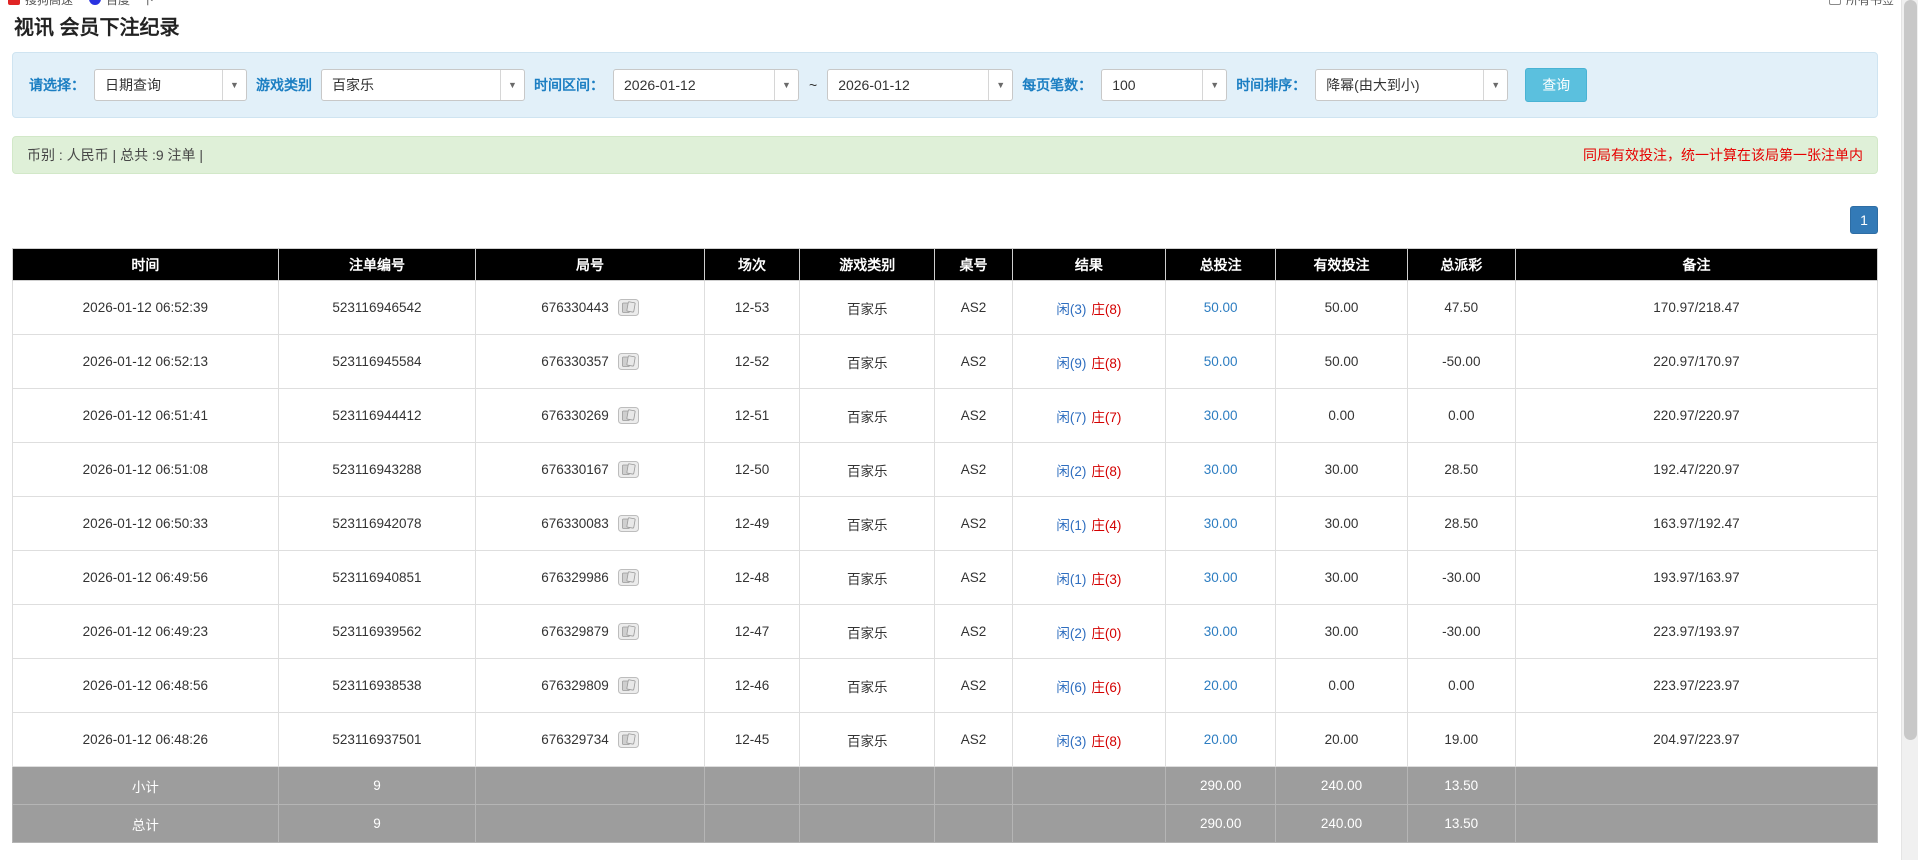  What do you see at coordinates (590, 739) in the screenshot?
I see `cell-round: 676329734` at bounding box center [590, 739].